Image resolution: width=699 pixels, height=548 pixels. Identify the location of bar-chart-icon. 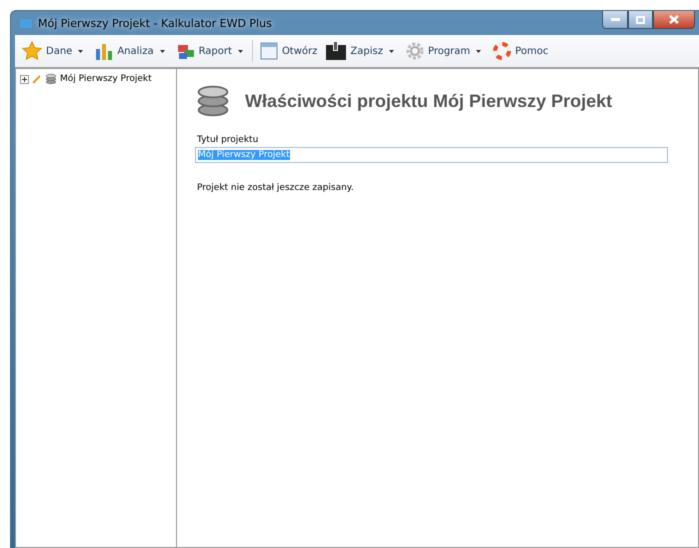
(104, 51).